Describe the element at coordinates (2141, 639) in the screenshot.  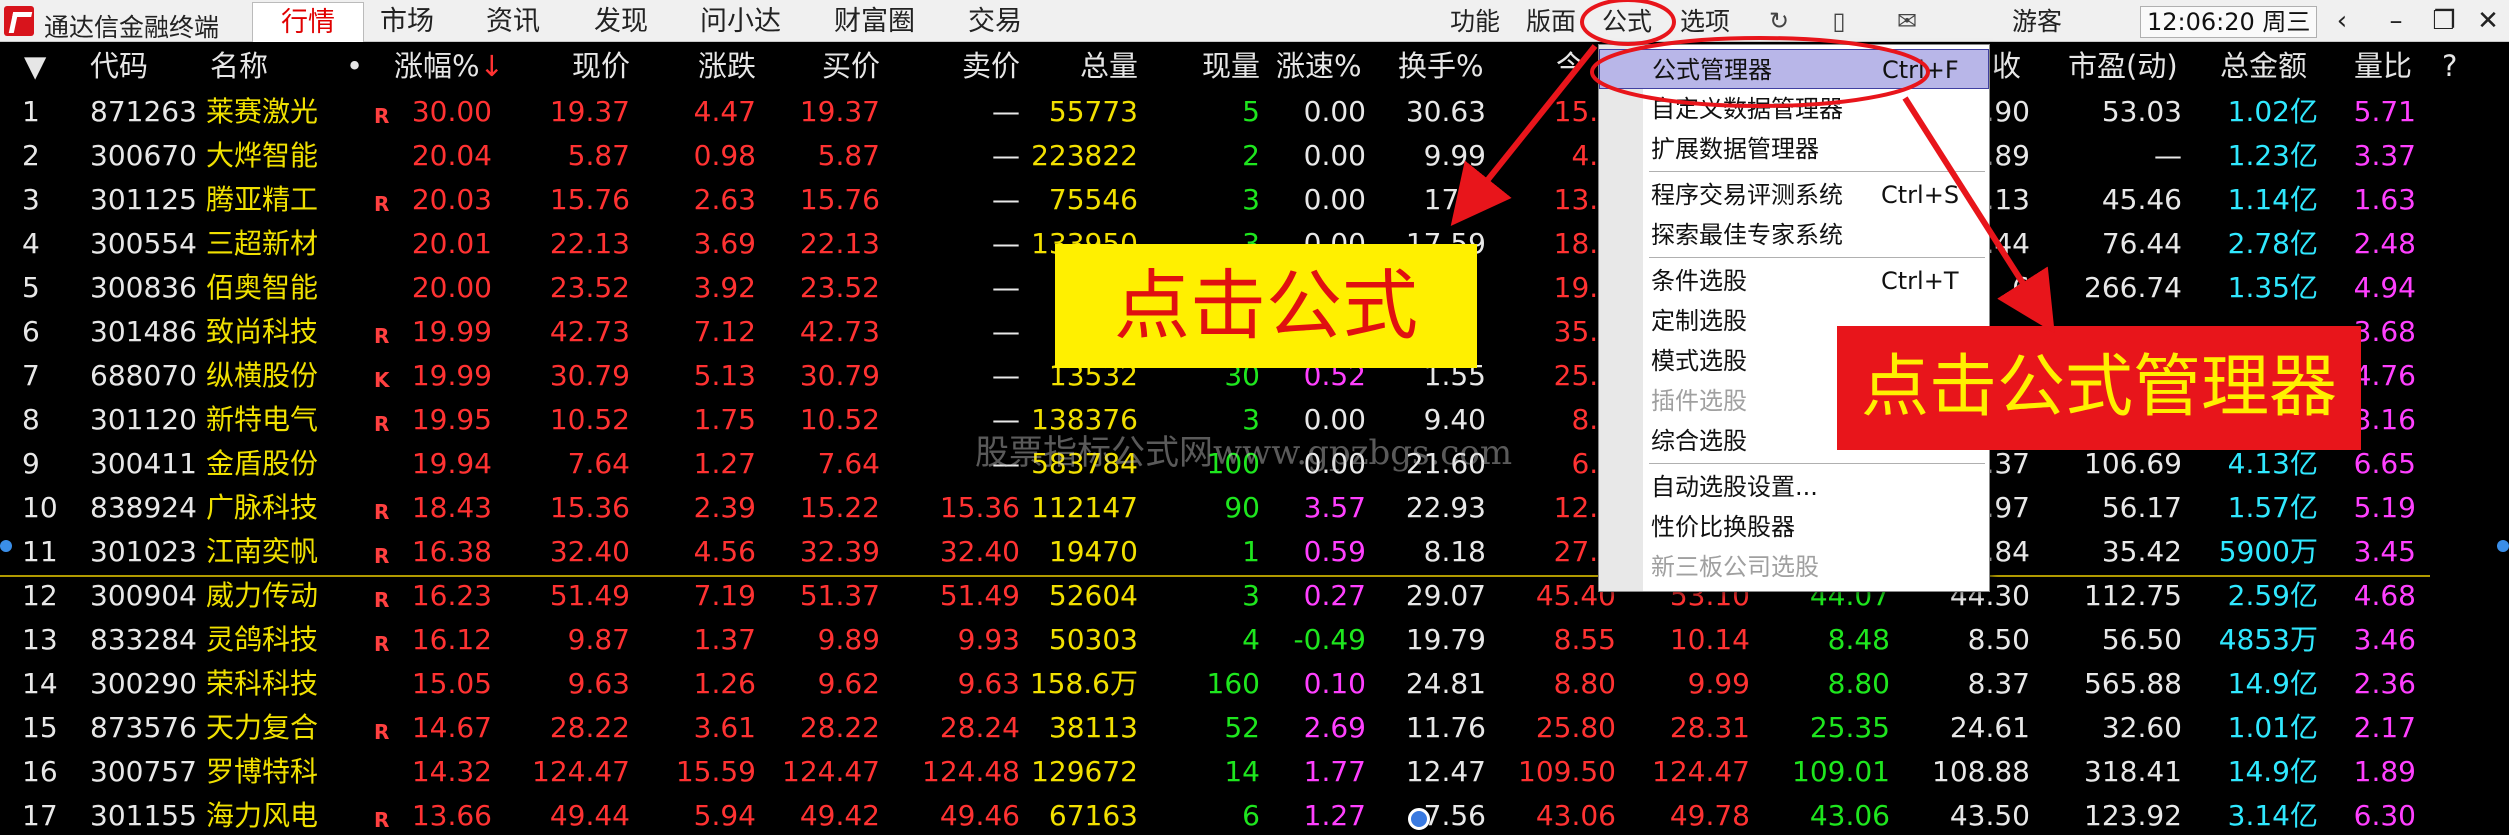
I see `cell-pe: 56.50` at that location.